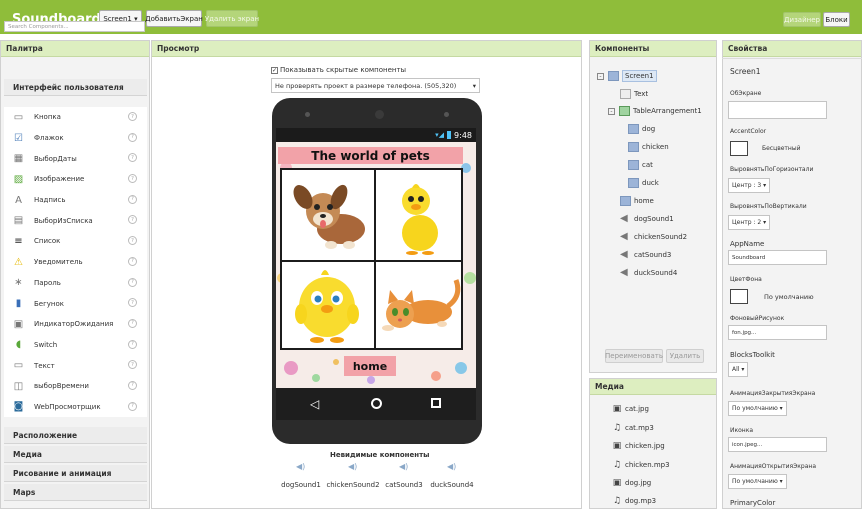 The width and height of the screenshot is (862, 509). Describe the element at coordinates (653, 237) in the screenshot. I see `tree-item: ◀ chickenSound2` at that location.